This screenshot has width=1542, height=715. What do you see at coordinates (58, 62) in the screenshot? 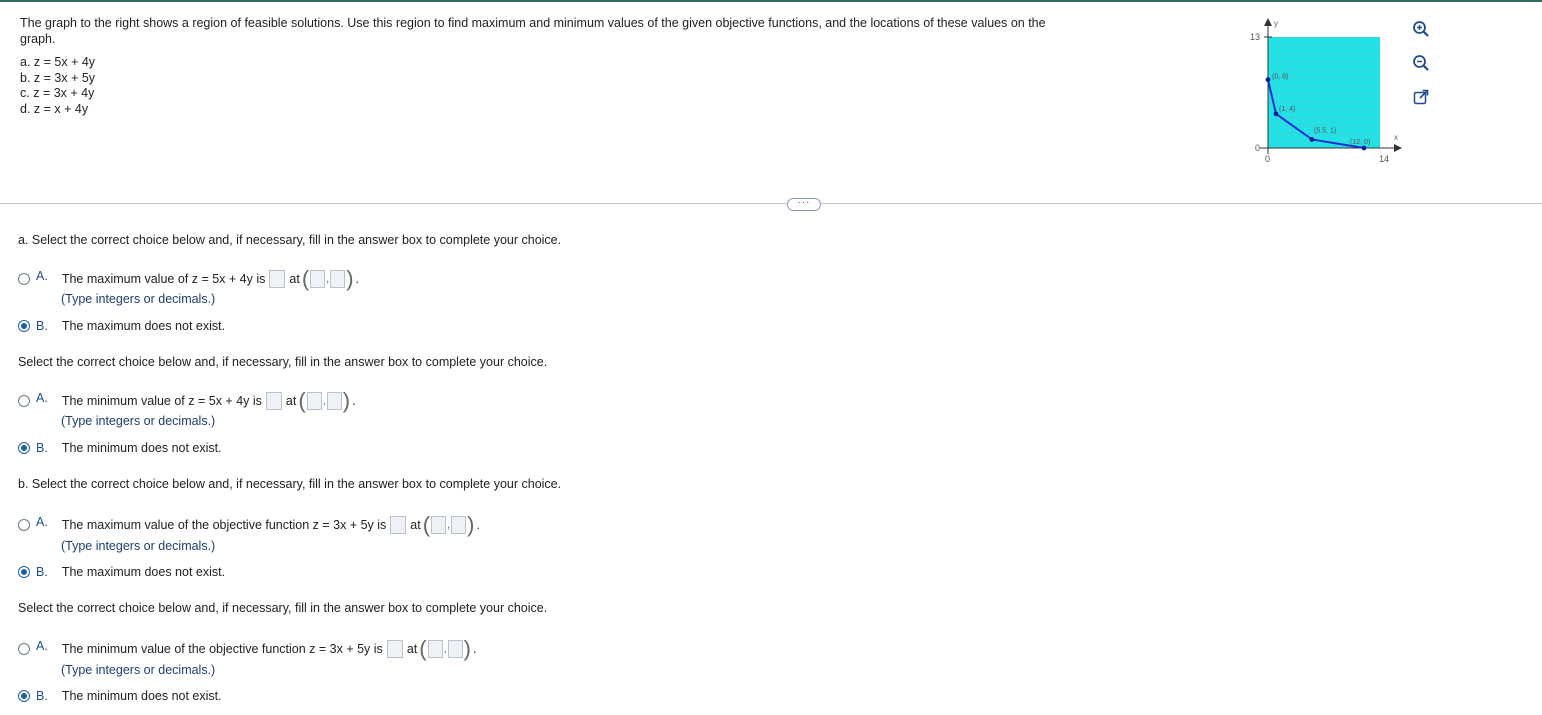
I see `function-a: a. z = 5x + 4y` at bounding box center [58, 62].